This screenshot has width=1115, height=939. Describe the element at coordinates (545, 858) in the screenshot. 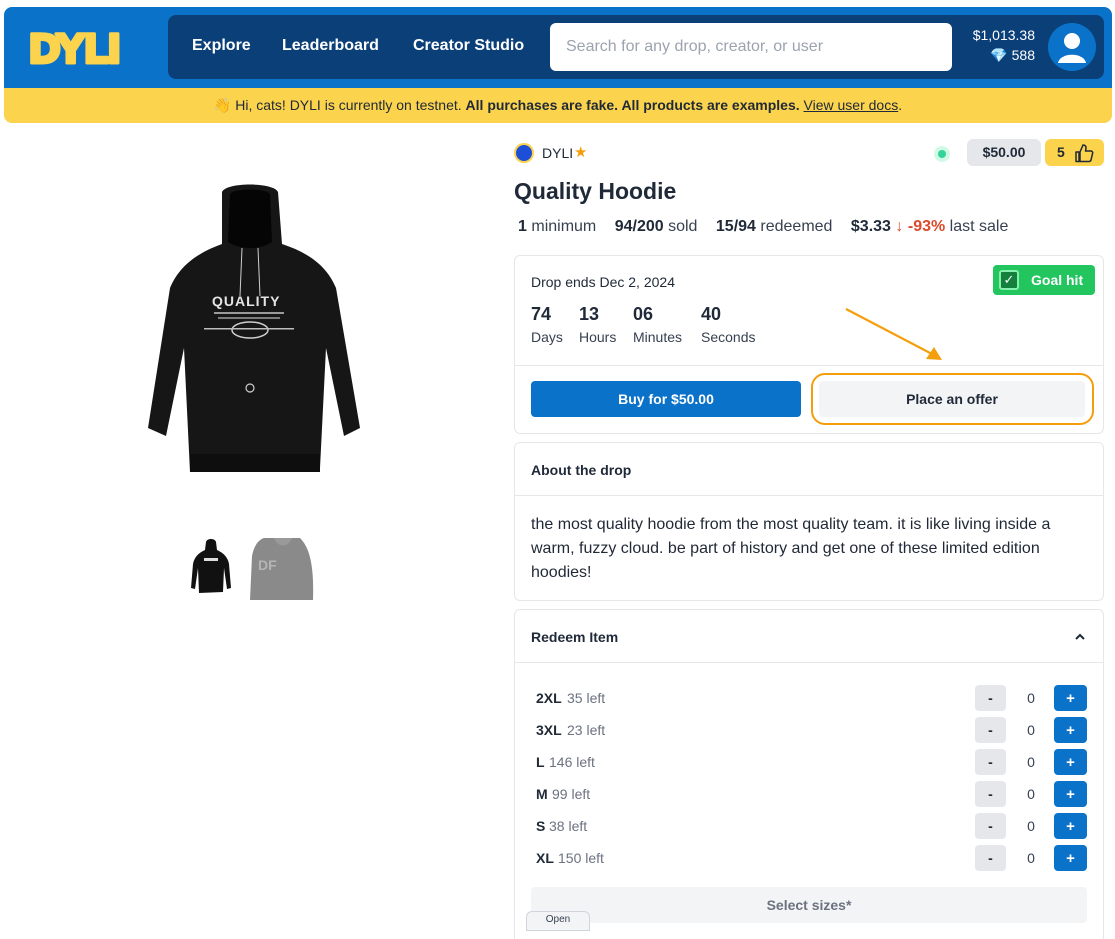

I see `size-label: XL` at that location.